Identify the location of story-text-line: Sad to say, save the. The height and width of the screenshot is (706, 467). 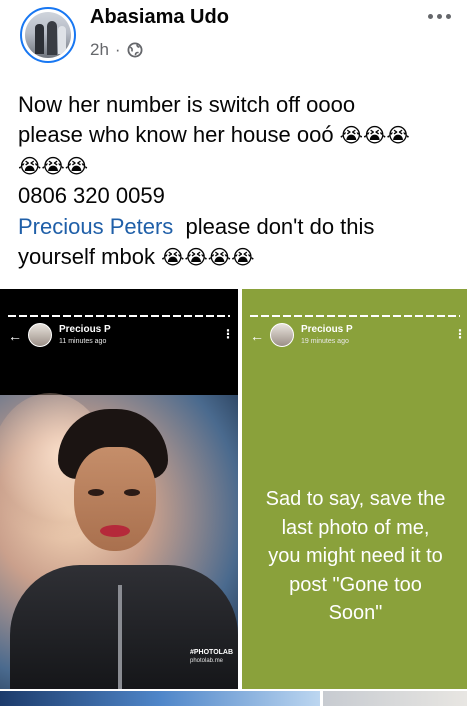
(355, 499).